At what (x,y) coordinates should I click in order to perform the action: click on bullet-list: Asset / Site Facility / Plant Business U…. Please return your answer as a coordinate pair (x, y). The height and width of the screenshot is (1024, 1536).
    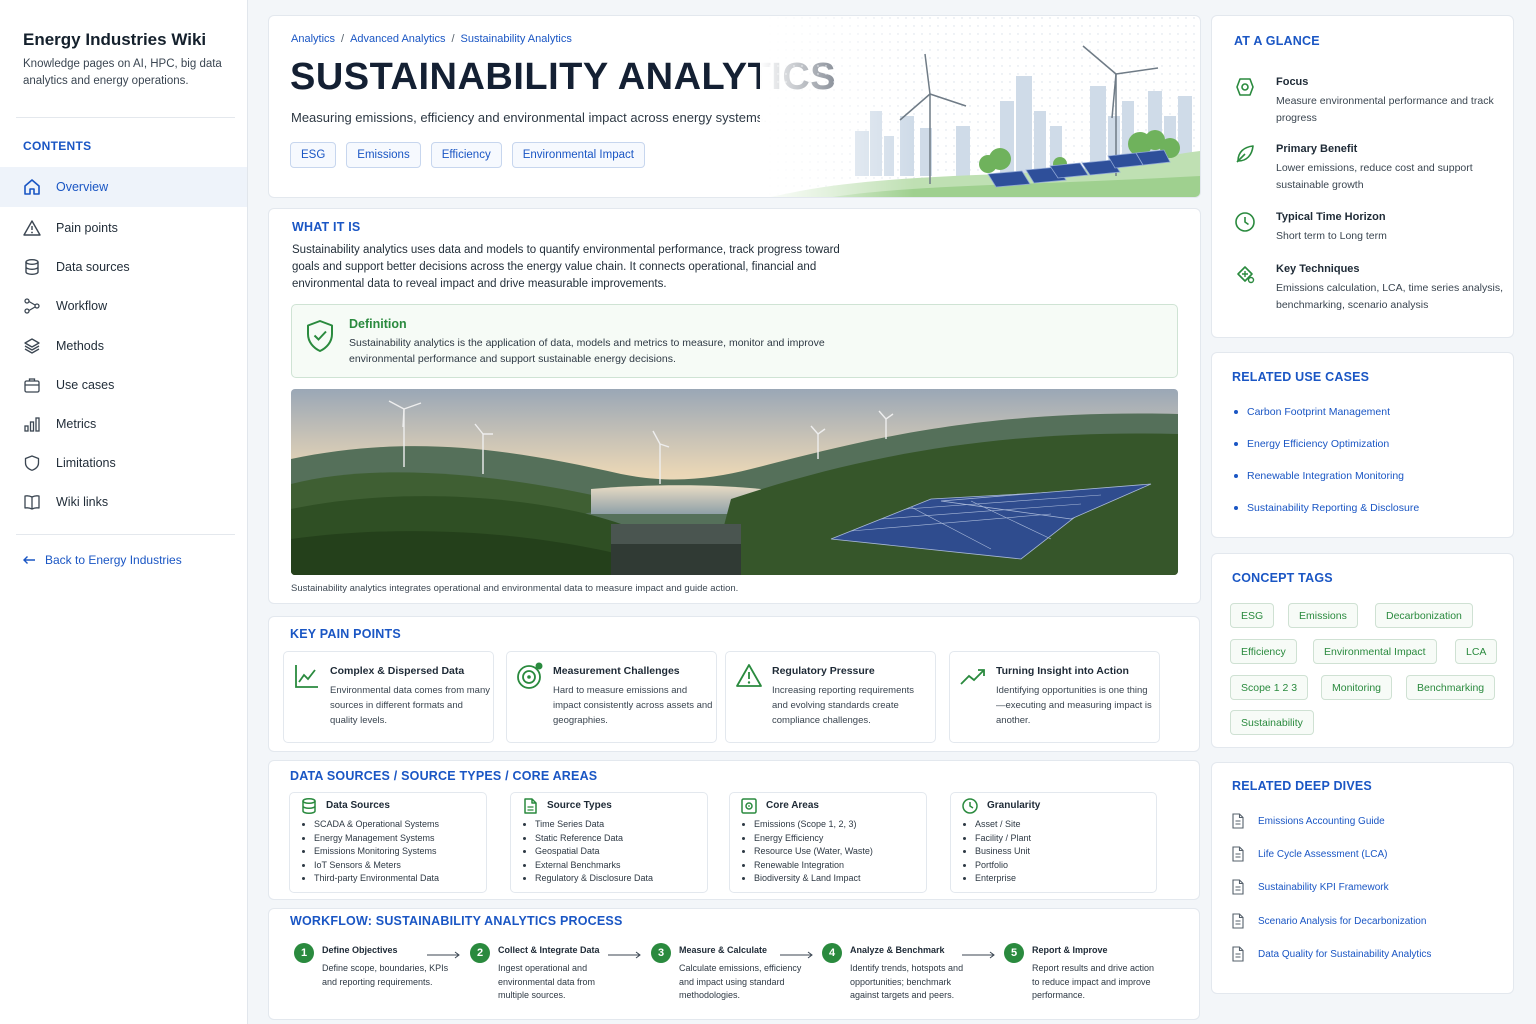
    Looking at the image, I should click on (1003, 852).